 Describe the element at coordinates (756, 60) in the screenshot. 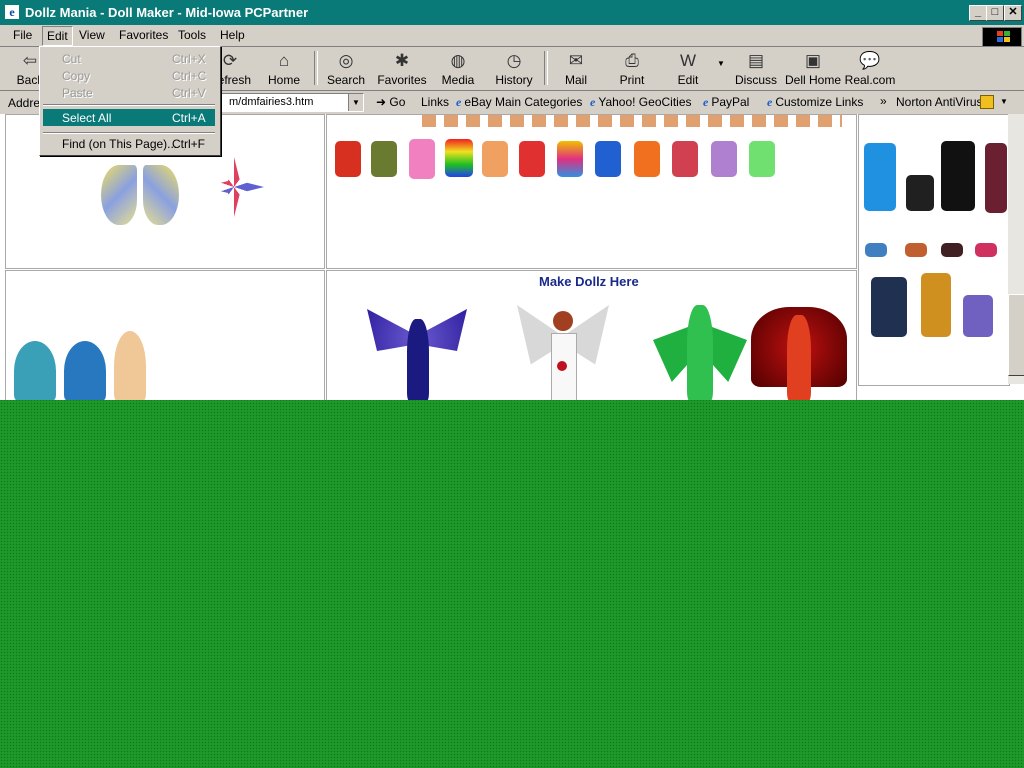

I see `discuss-icon: ▤` at that location.